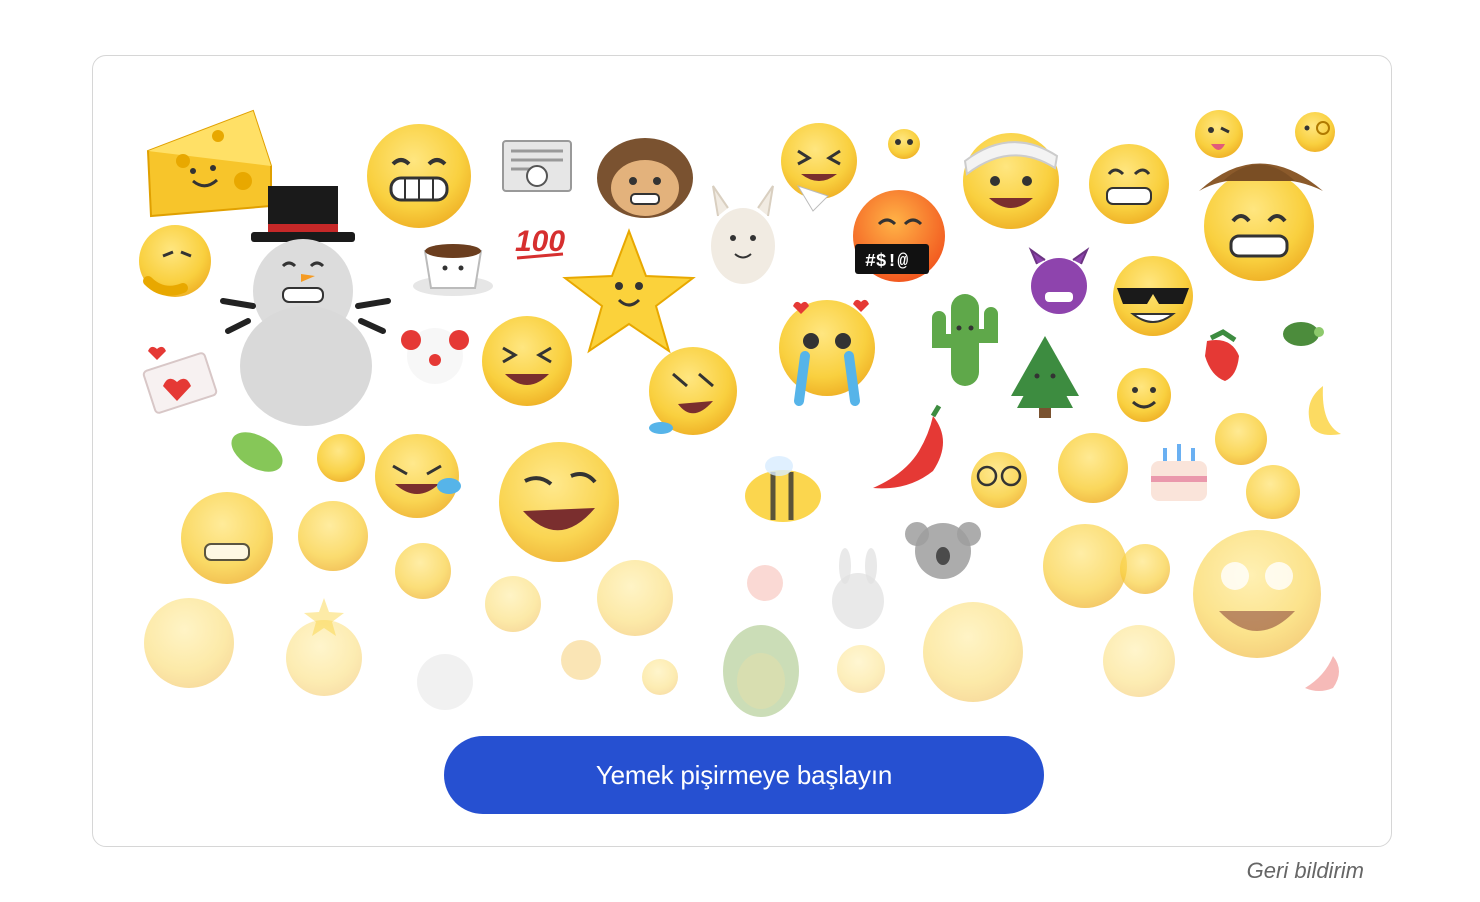 The width and height of the screenshot is (1480, 902). I want to click on star-emoji, so click(629, 291).